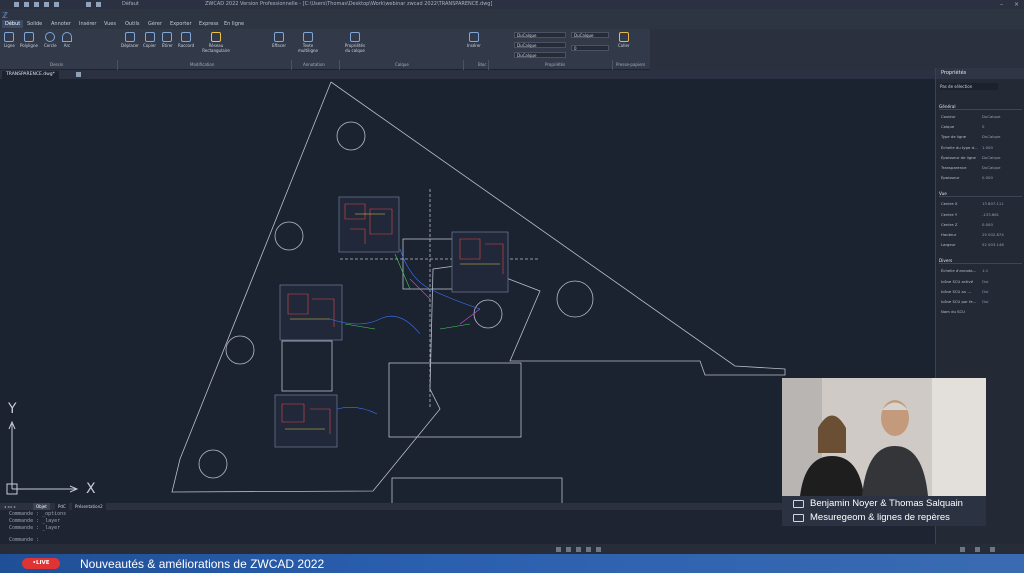 This screenshot has width=1024, height=573. What do you see at coordinates (987, 147) in the screenshot?
I see `property-value: 1.000` at bounding box center [987, 147].